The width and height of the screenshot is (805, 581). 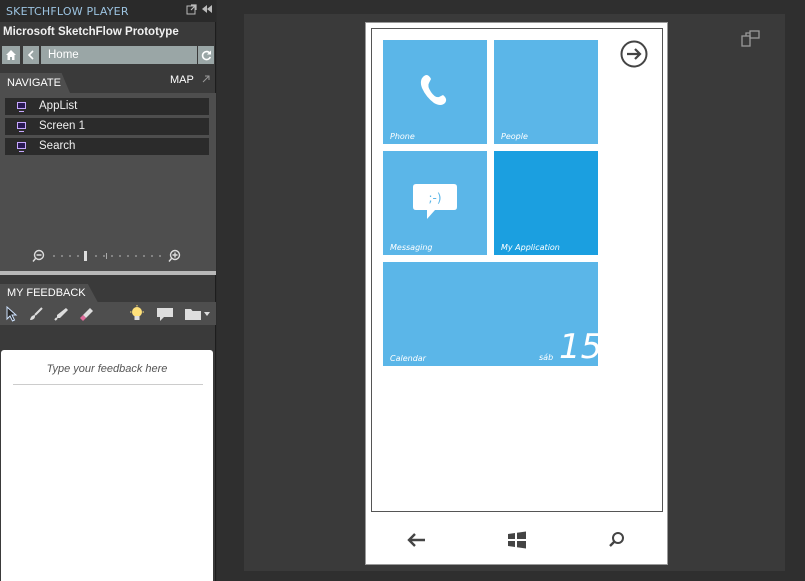 What do you see at coordinates (119, 55) in the screenshot?
I see `breadcrumb: Home` at bounding box center [119, 55].